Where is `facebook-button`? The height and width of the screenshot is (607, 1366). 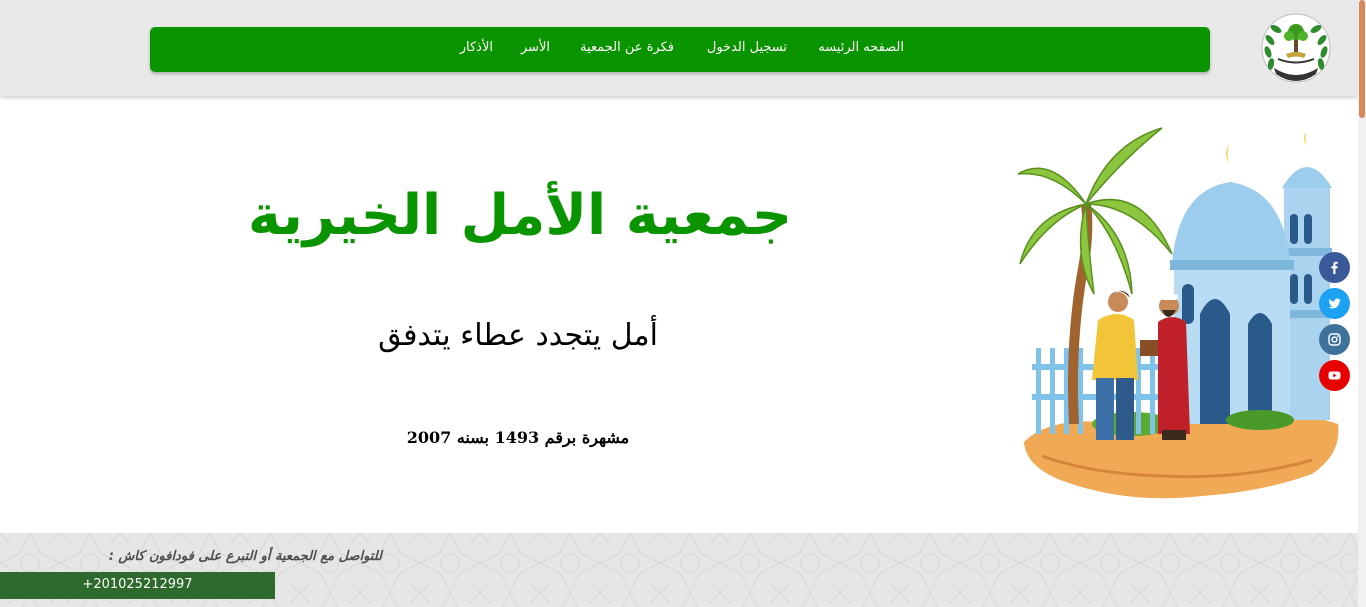 facebook-button is located at coordinates (1334, 267).